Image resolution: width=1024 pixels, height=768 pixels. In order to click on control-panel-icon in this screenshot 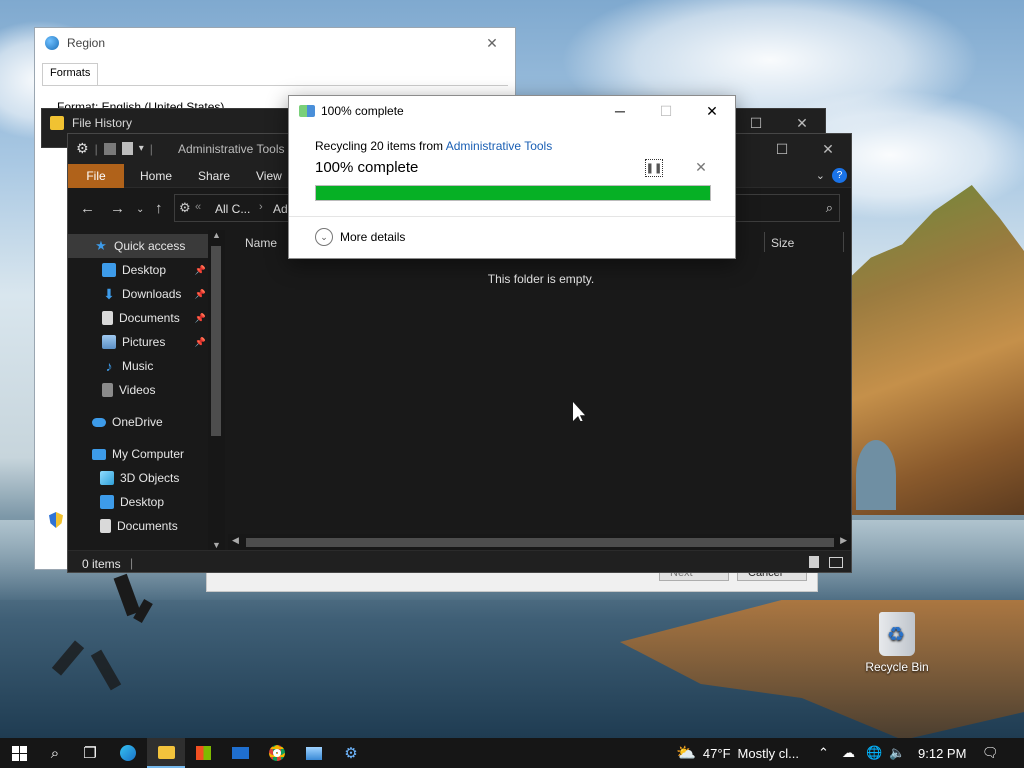, I will do `click(314, 753)`.